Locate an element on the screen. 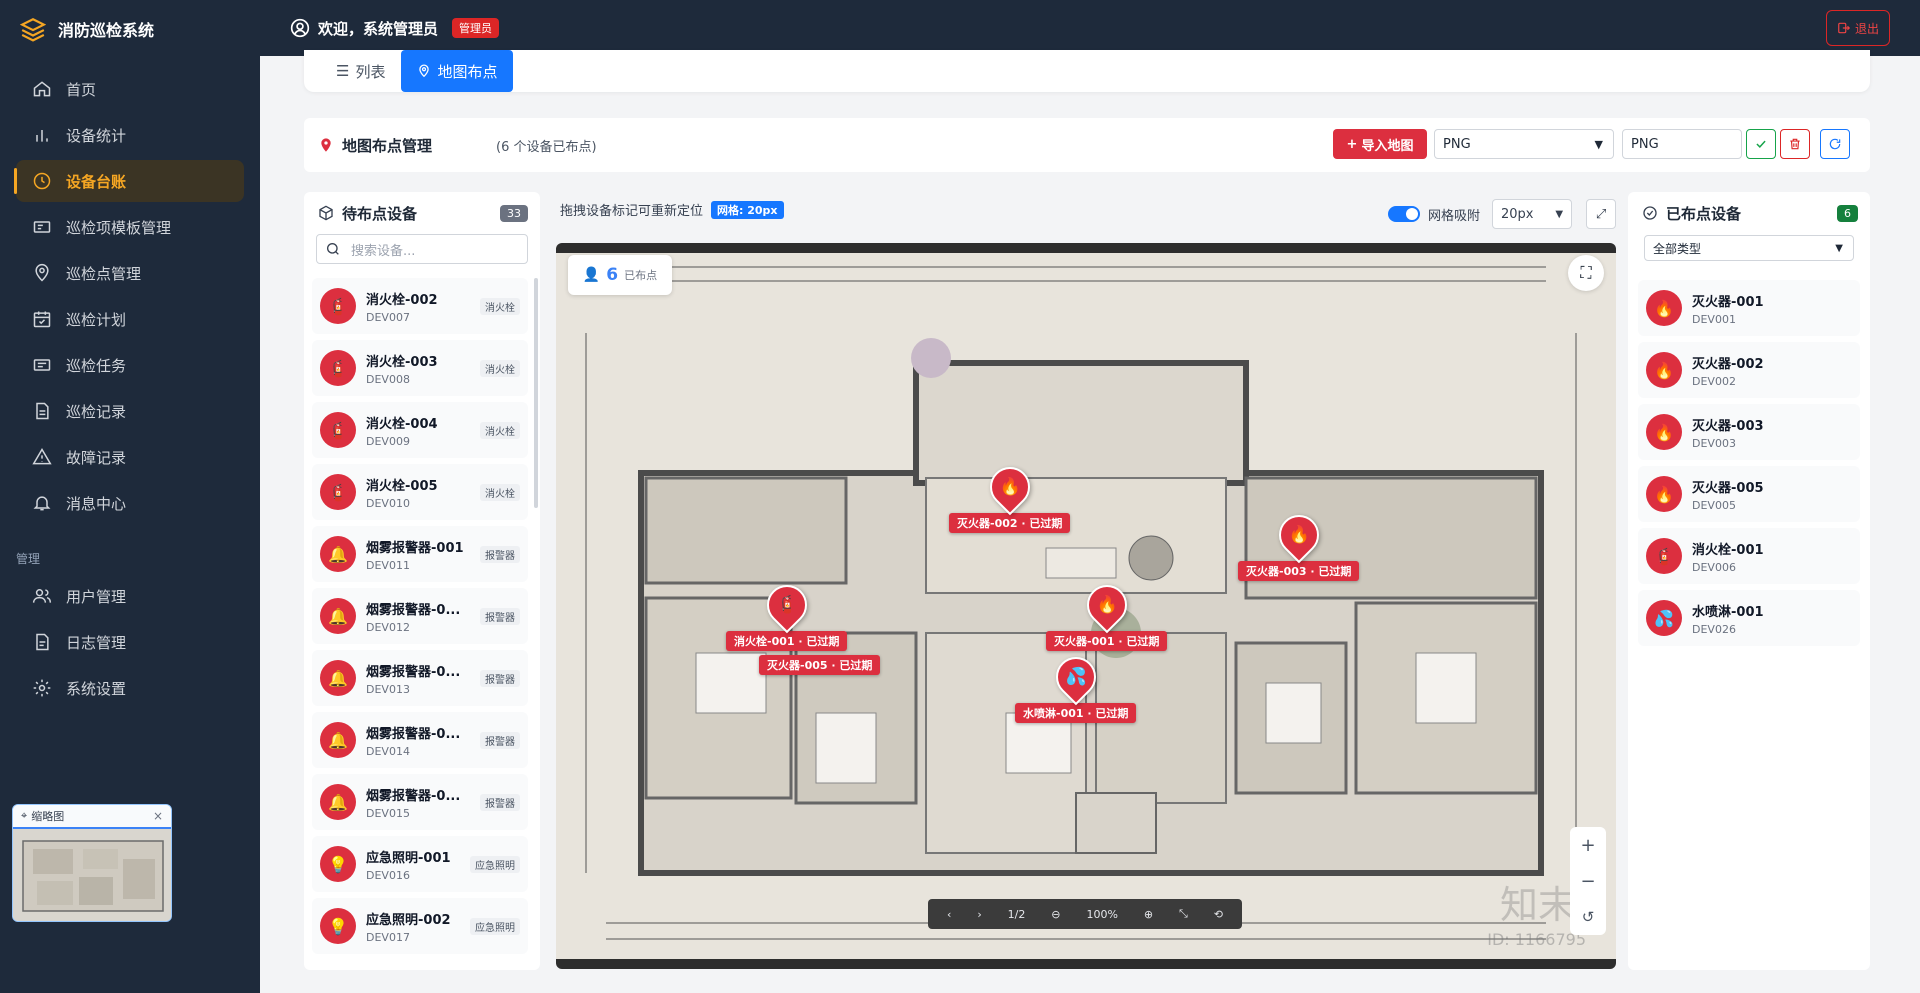 The image size is (1920, 993). users-icon: 👤 is located at coordinates (591, 275).